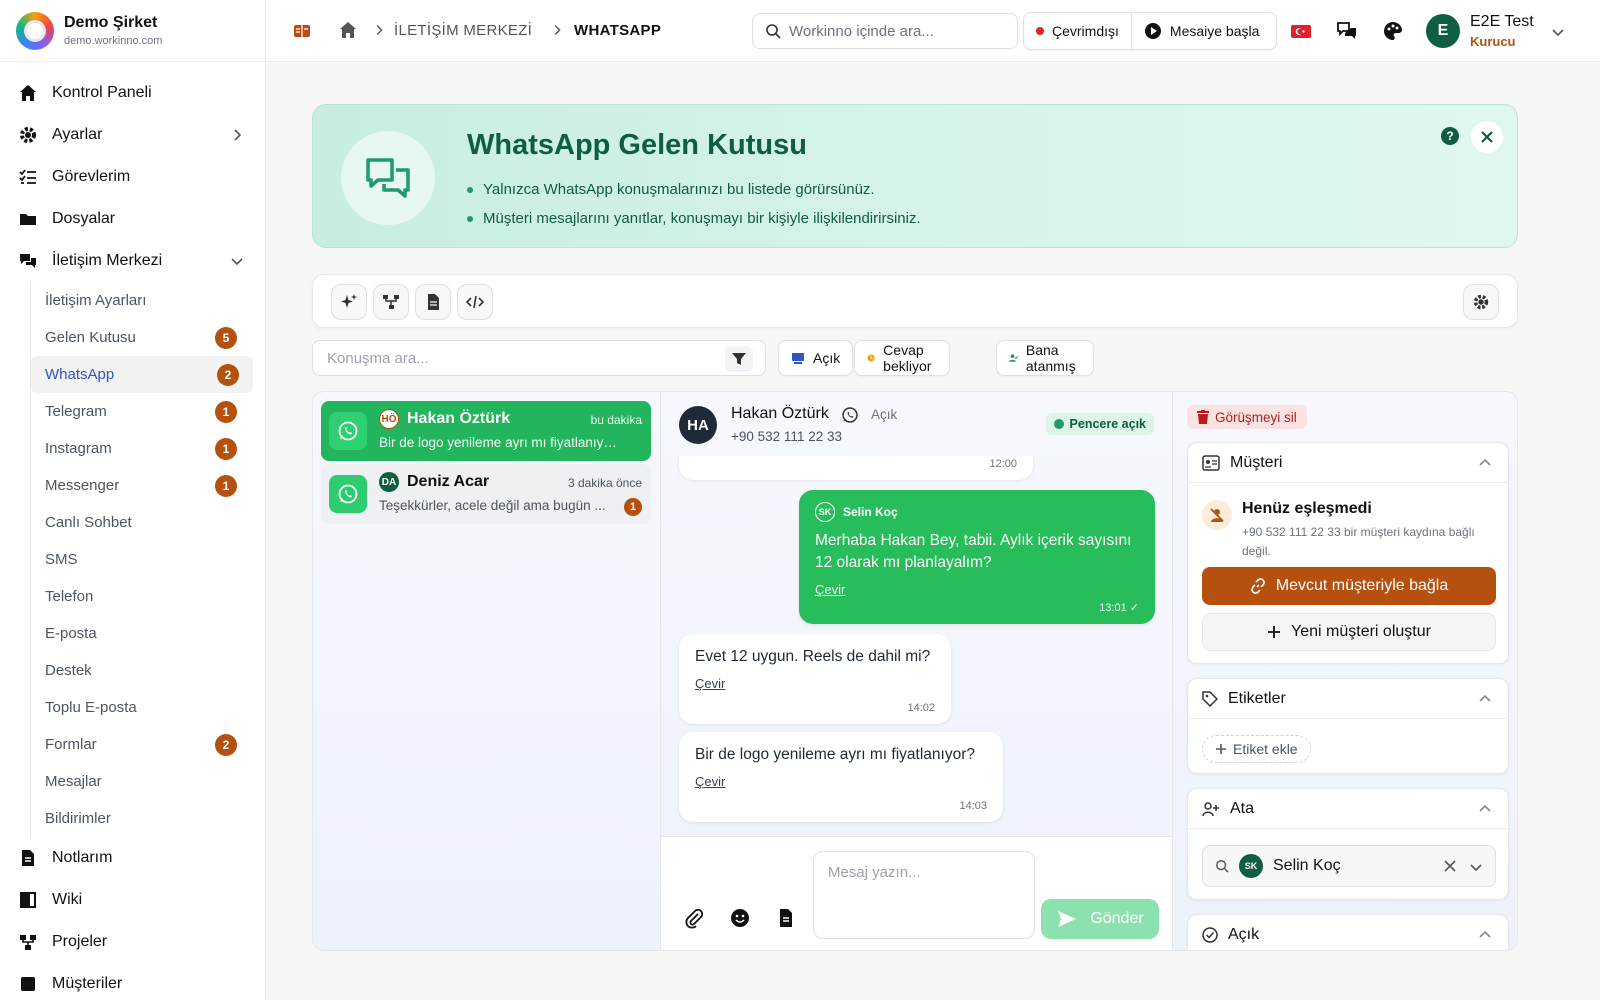  I want to click on send-button: Gönder, so click(1100, 919).